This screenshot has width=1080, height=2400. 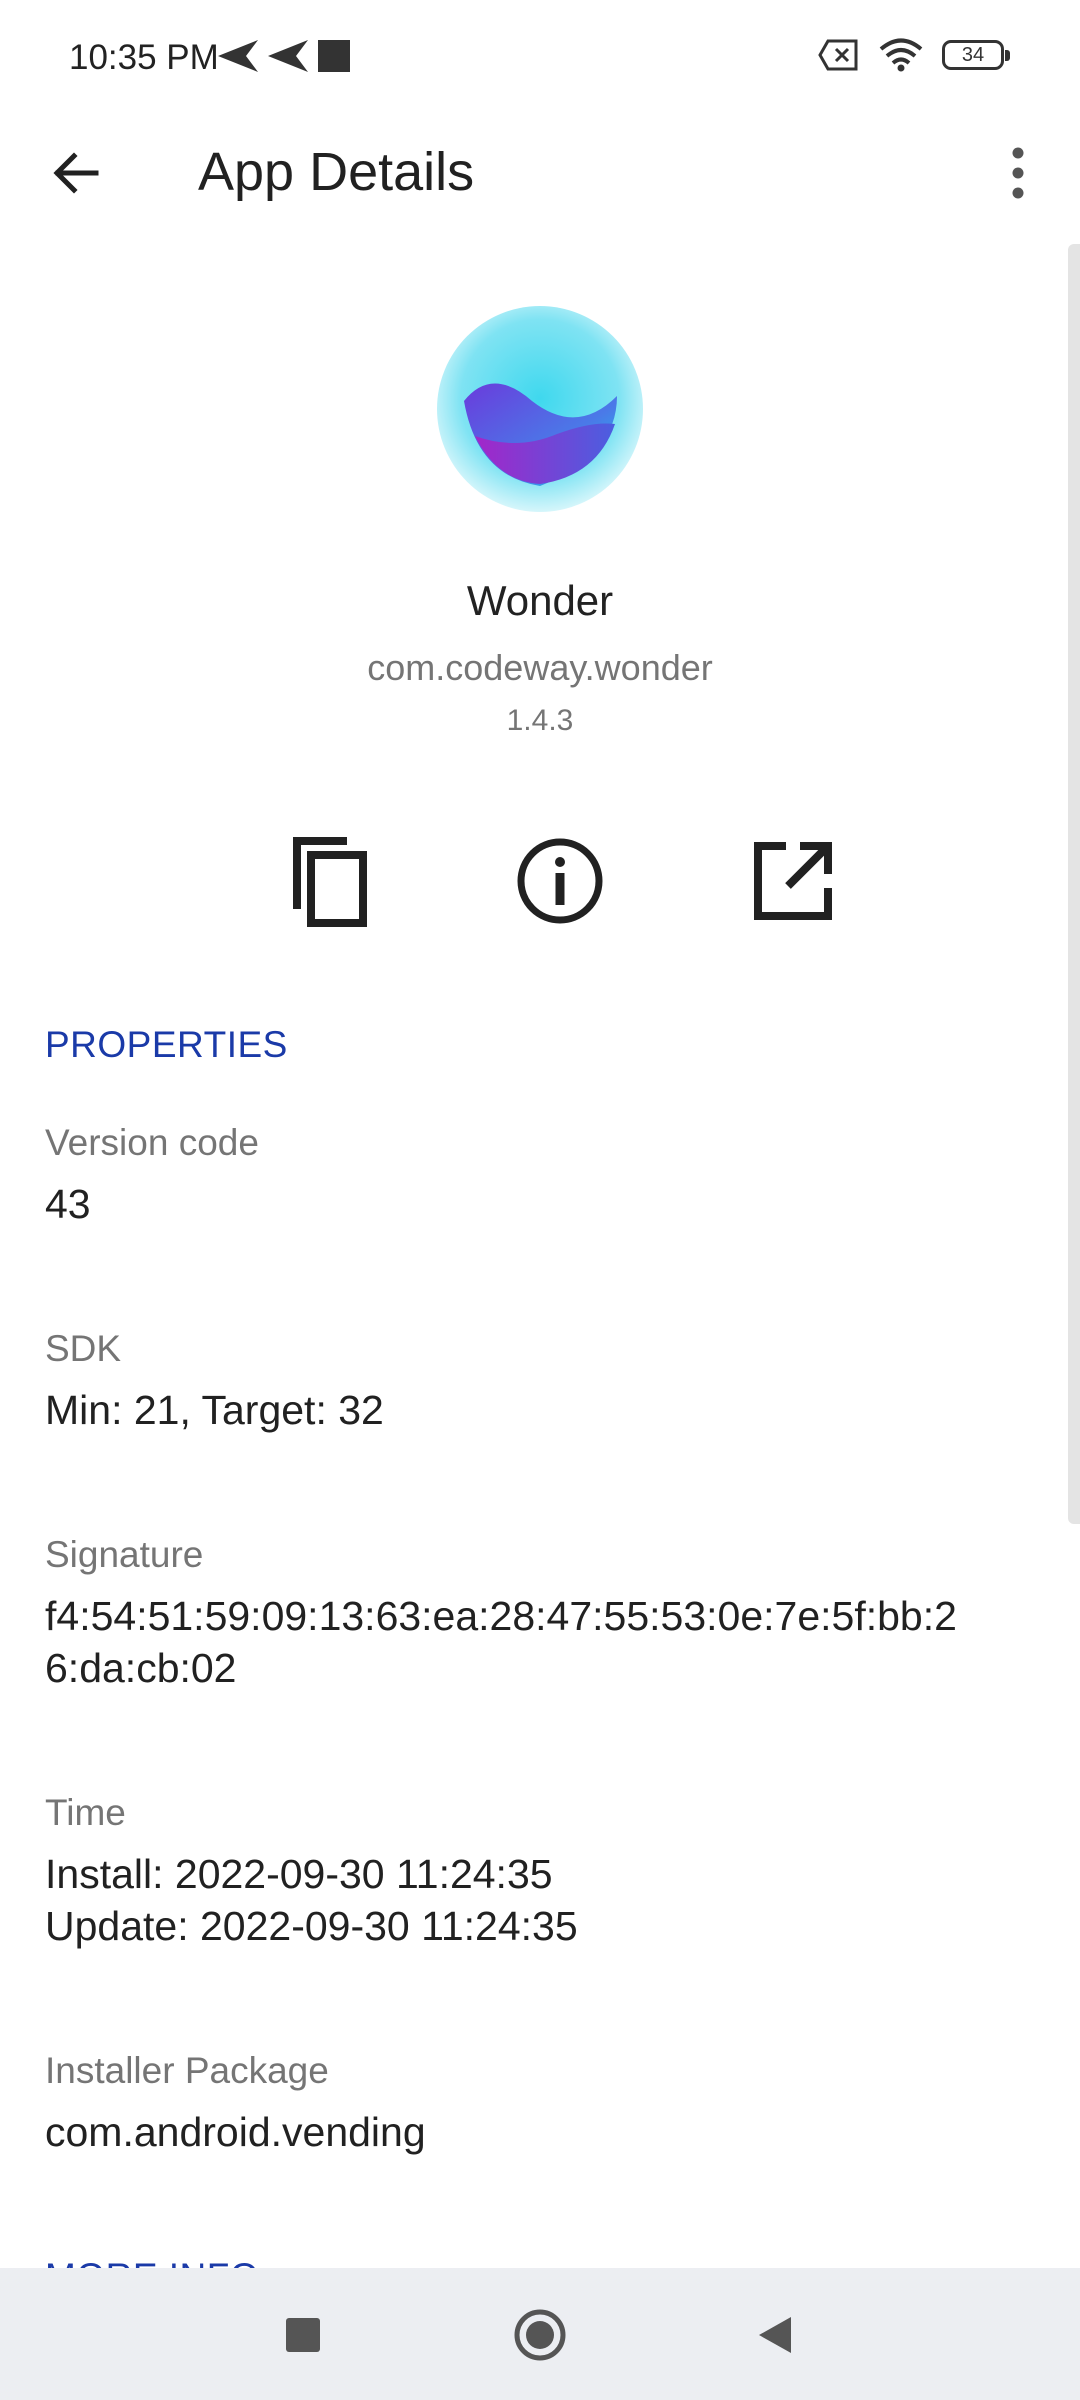 I want to click on recents-button, so click(x=303, y=2335).